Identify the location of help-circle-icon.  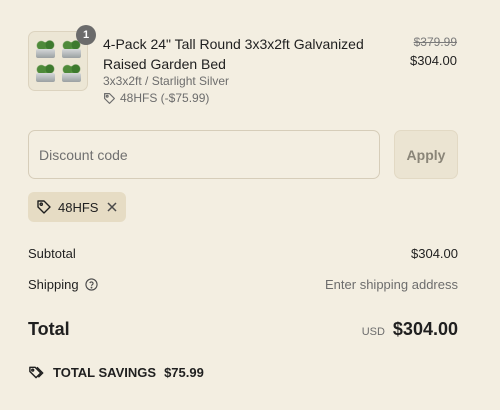
(91, 284).